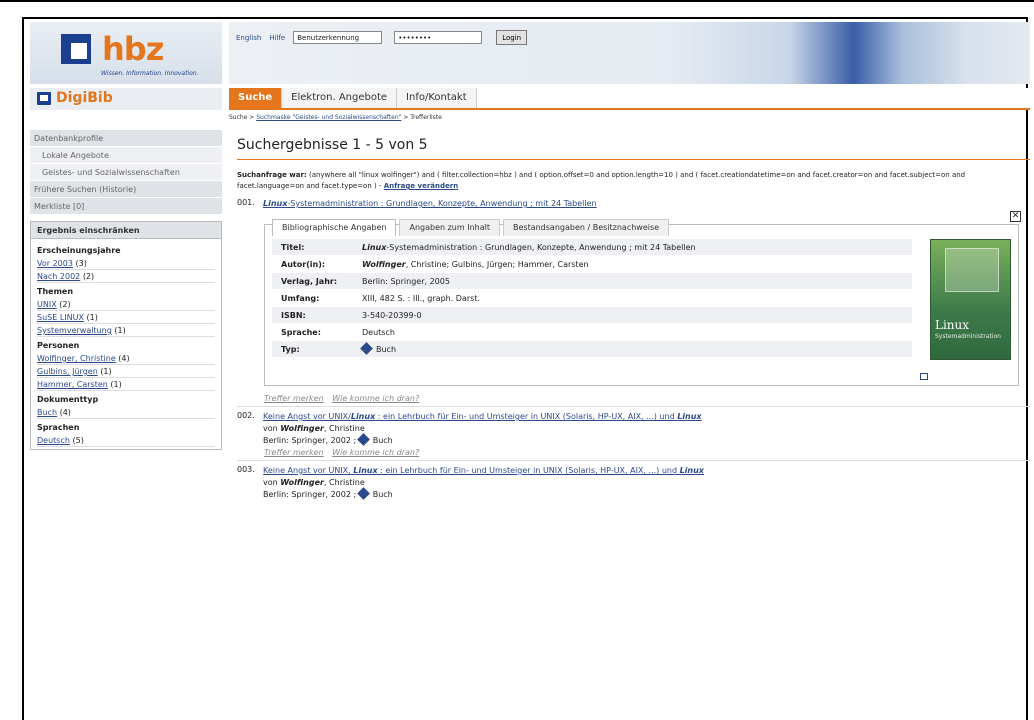 Image resolution: width=1034 pixels, height=720 pixels. What do you see at coordinates (246, 202) in the screenshot?
I see `result-number: 001.` at bounding box center [246, 202].